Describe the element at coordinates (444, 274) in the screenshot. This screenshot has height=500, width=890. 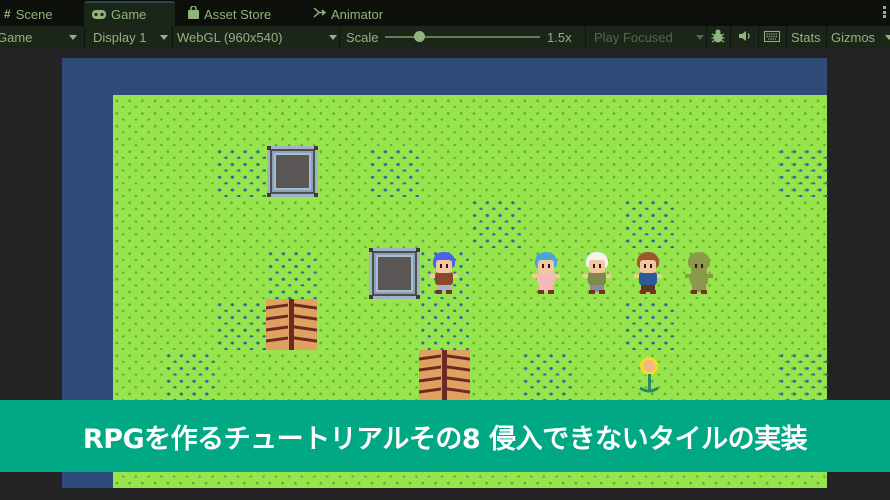
I see `character-player` at that location.